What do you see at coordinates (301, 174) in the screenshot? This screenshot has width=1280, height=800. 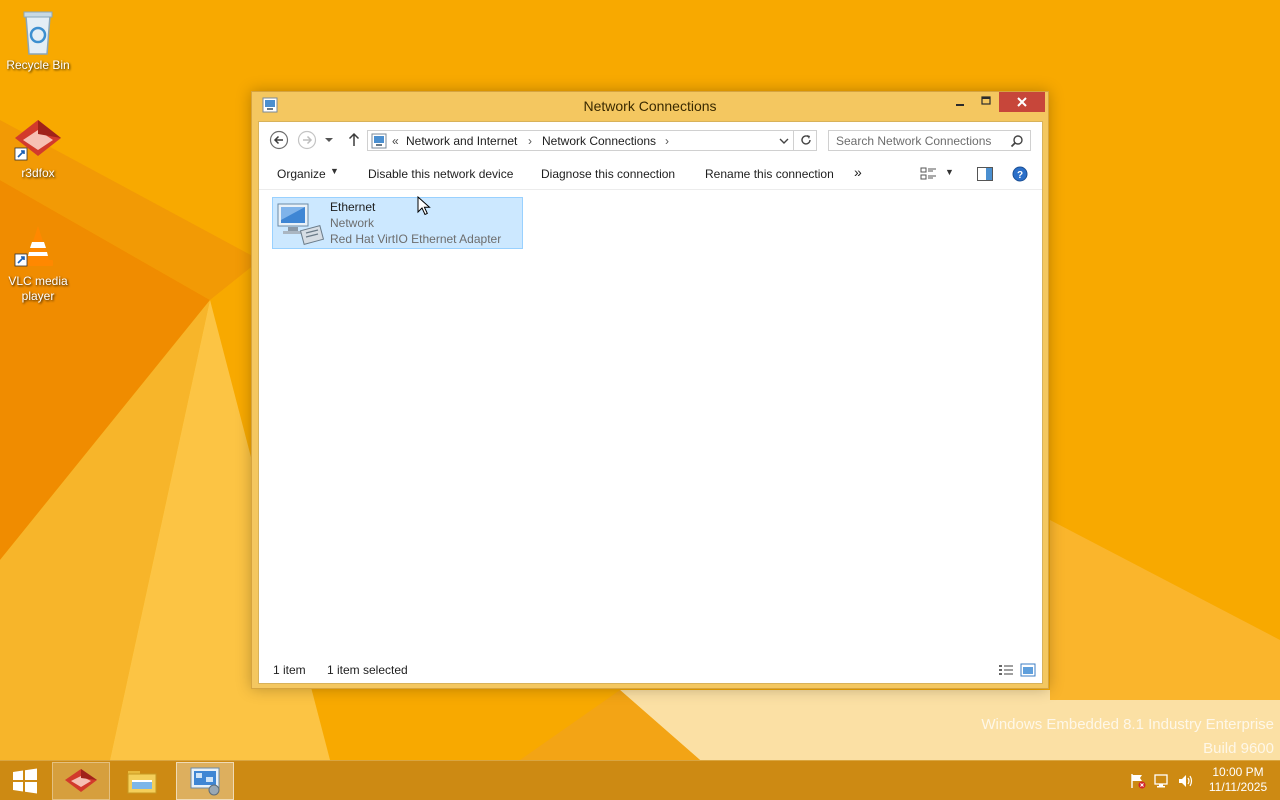 I see `organize-menu-button: Organize` at bounding box center [301, 174].